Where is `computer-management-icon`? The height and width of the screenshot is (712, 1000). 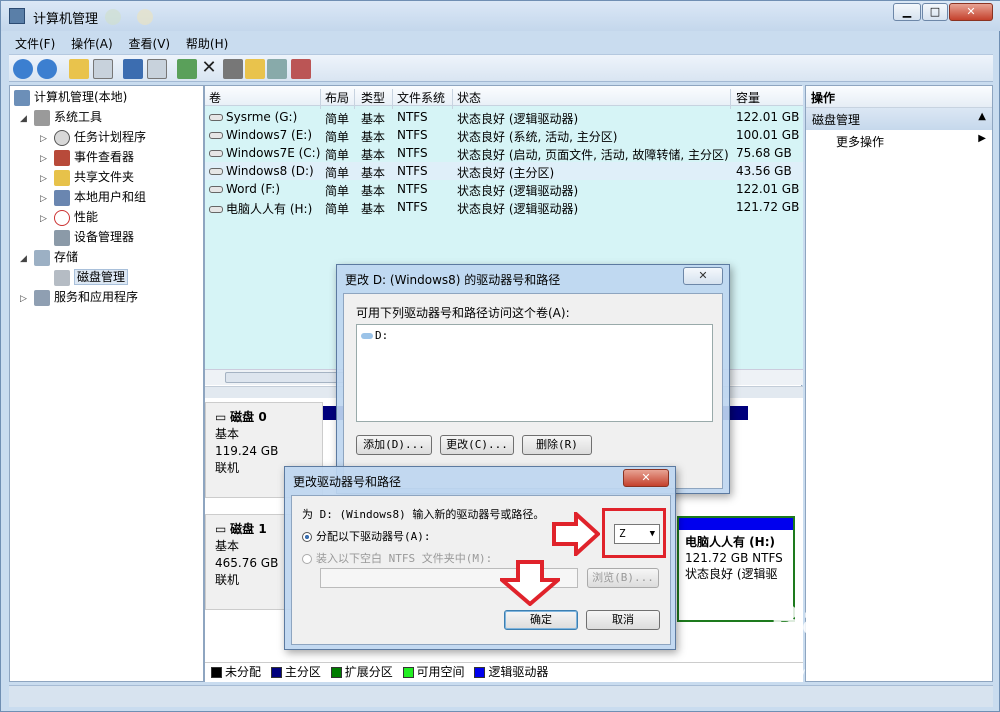
computer-management-icon is located at coordinates (17, 16).